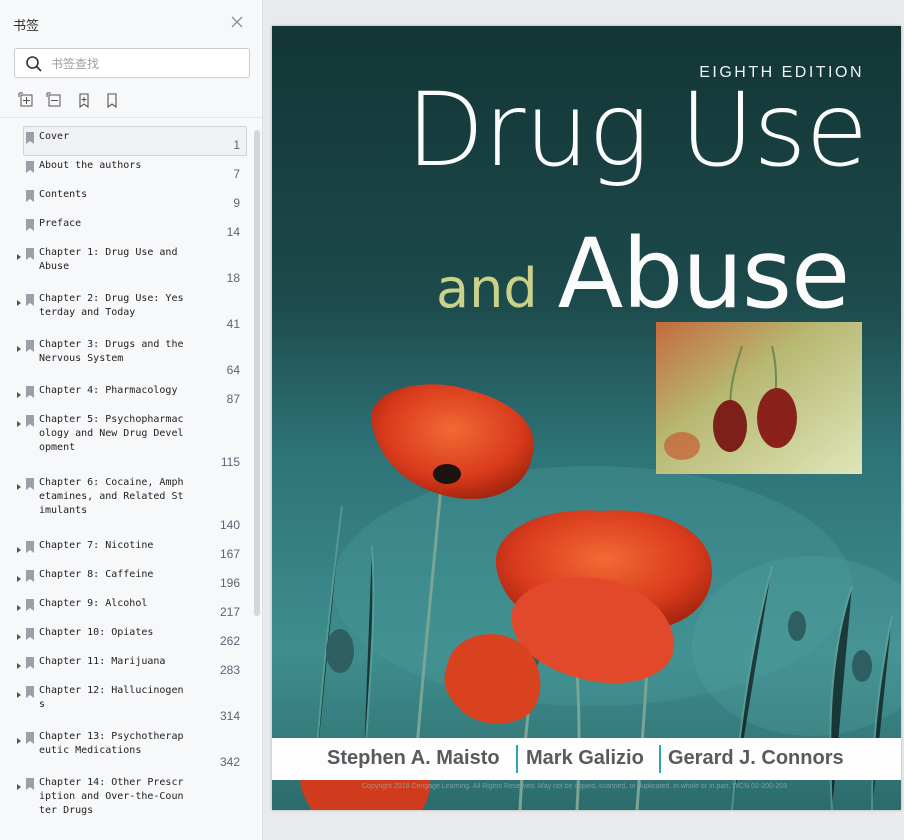 This screenshot has height=840, width=904. I want to click on bookmark-item: Chapter 11: Marijuana 283, so click(125, 665).